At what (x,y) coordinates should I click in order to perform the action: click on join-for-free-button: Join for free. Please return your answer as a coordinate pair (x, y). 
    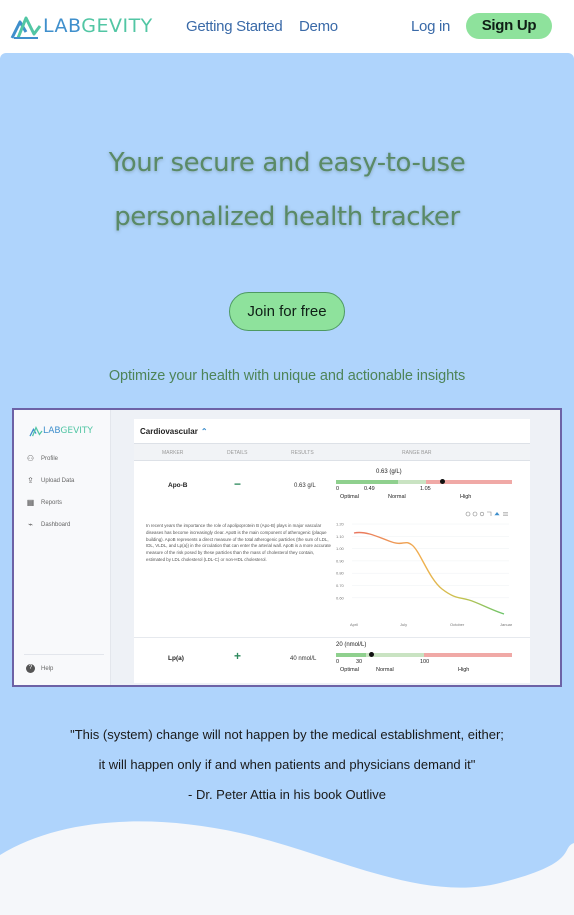
    Looking at the image, I should click on (287, 311).